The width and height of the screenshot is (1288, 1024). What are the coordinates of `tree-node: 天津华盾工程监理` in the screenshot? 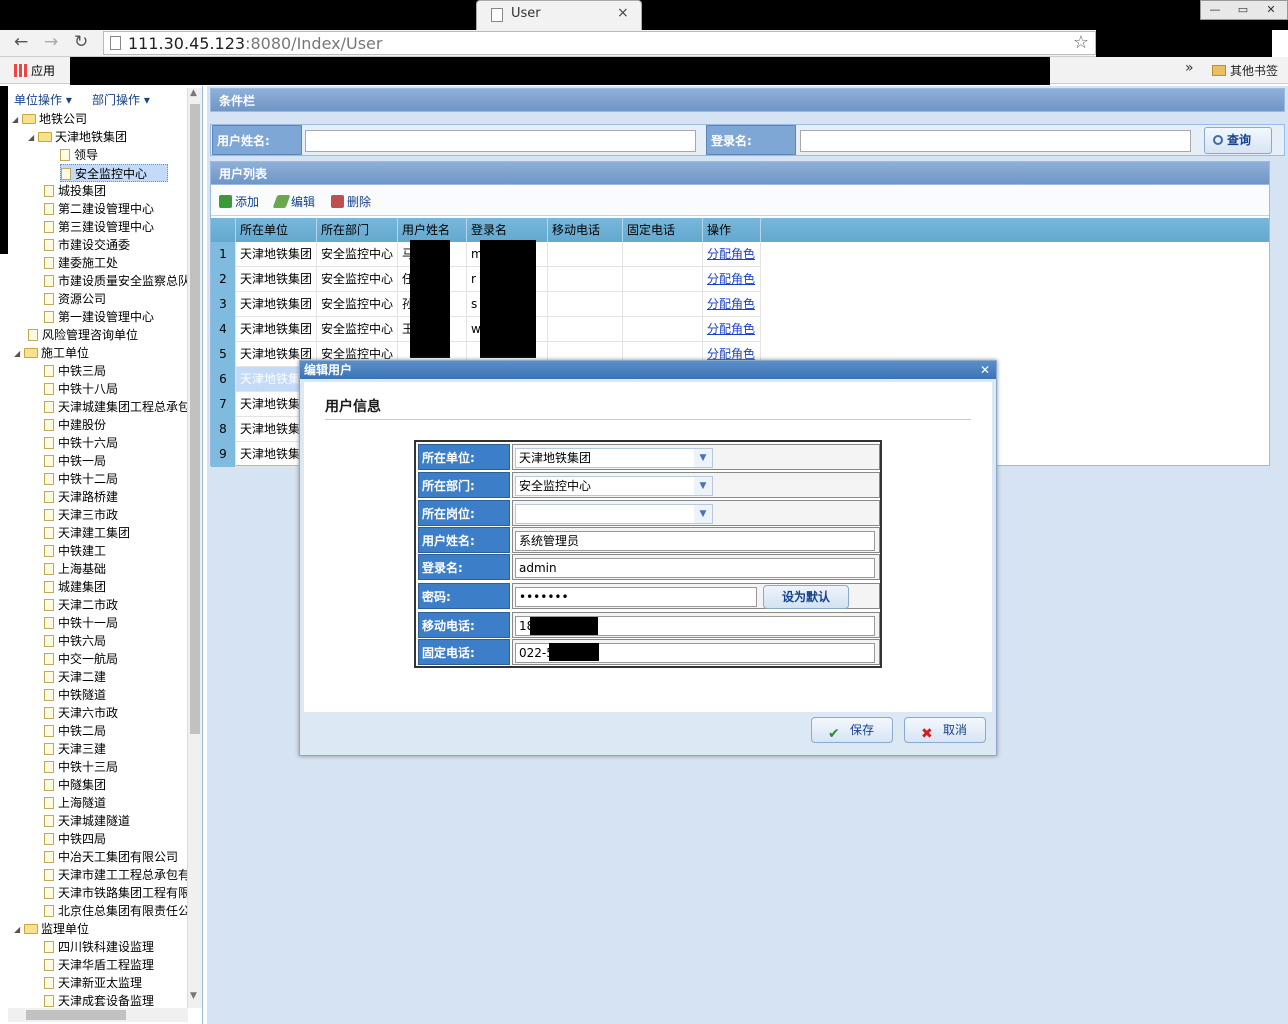 It's located at (99, 965).